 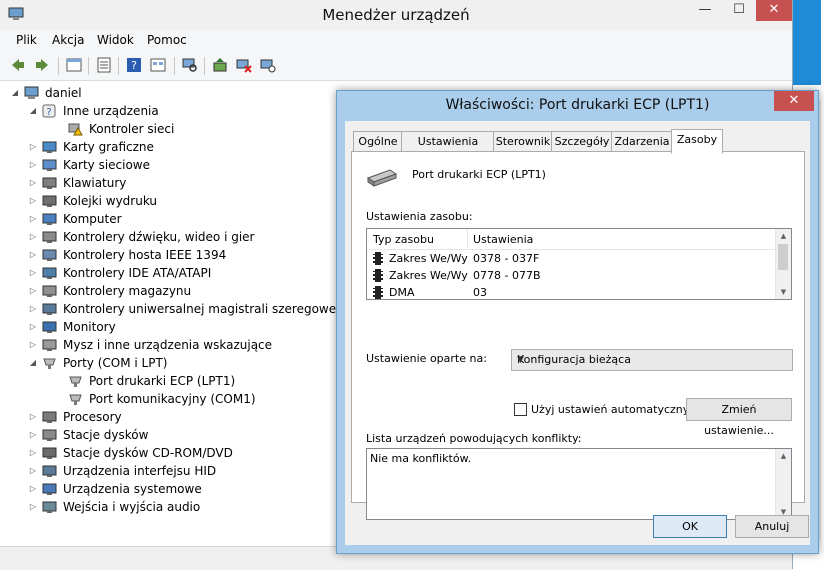 What do you see at coordinates (115, 40) in the screenshot?
I see `menu-widok: Widok` at bounding box center [115, 40].